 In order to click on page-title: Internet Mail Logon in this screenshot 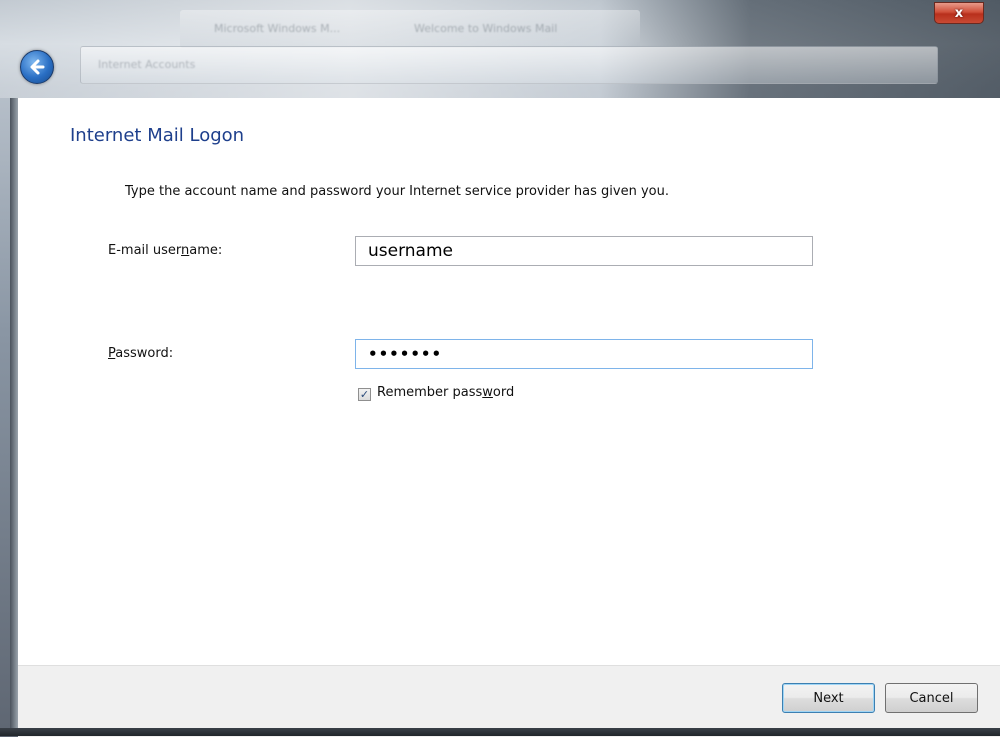, I will do `click(157, 135)`.